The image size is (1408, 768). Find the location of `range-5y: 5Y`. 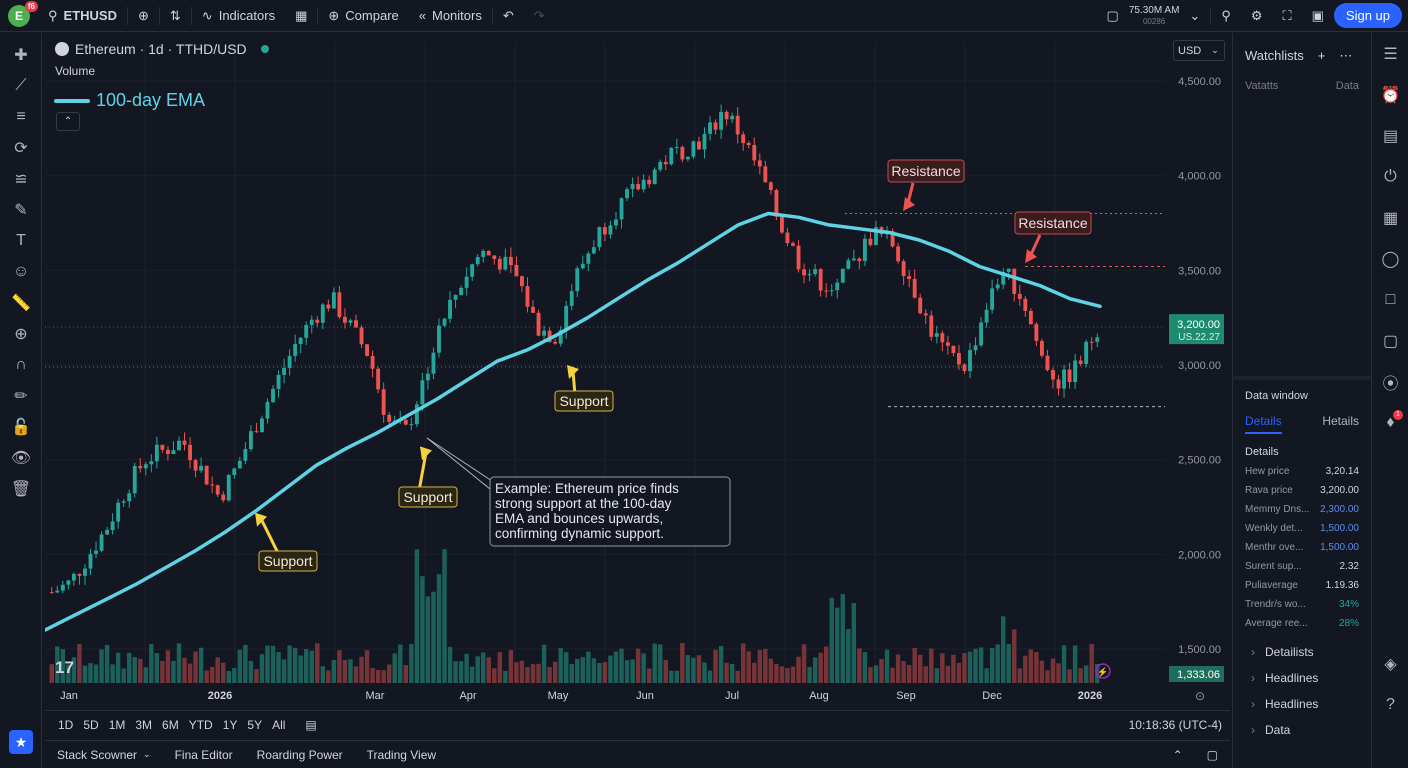

range-5y: 5Y is located at coordinates (254, 725).